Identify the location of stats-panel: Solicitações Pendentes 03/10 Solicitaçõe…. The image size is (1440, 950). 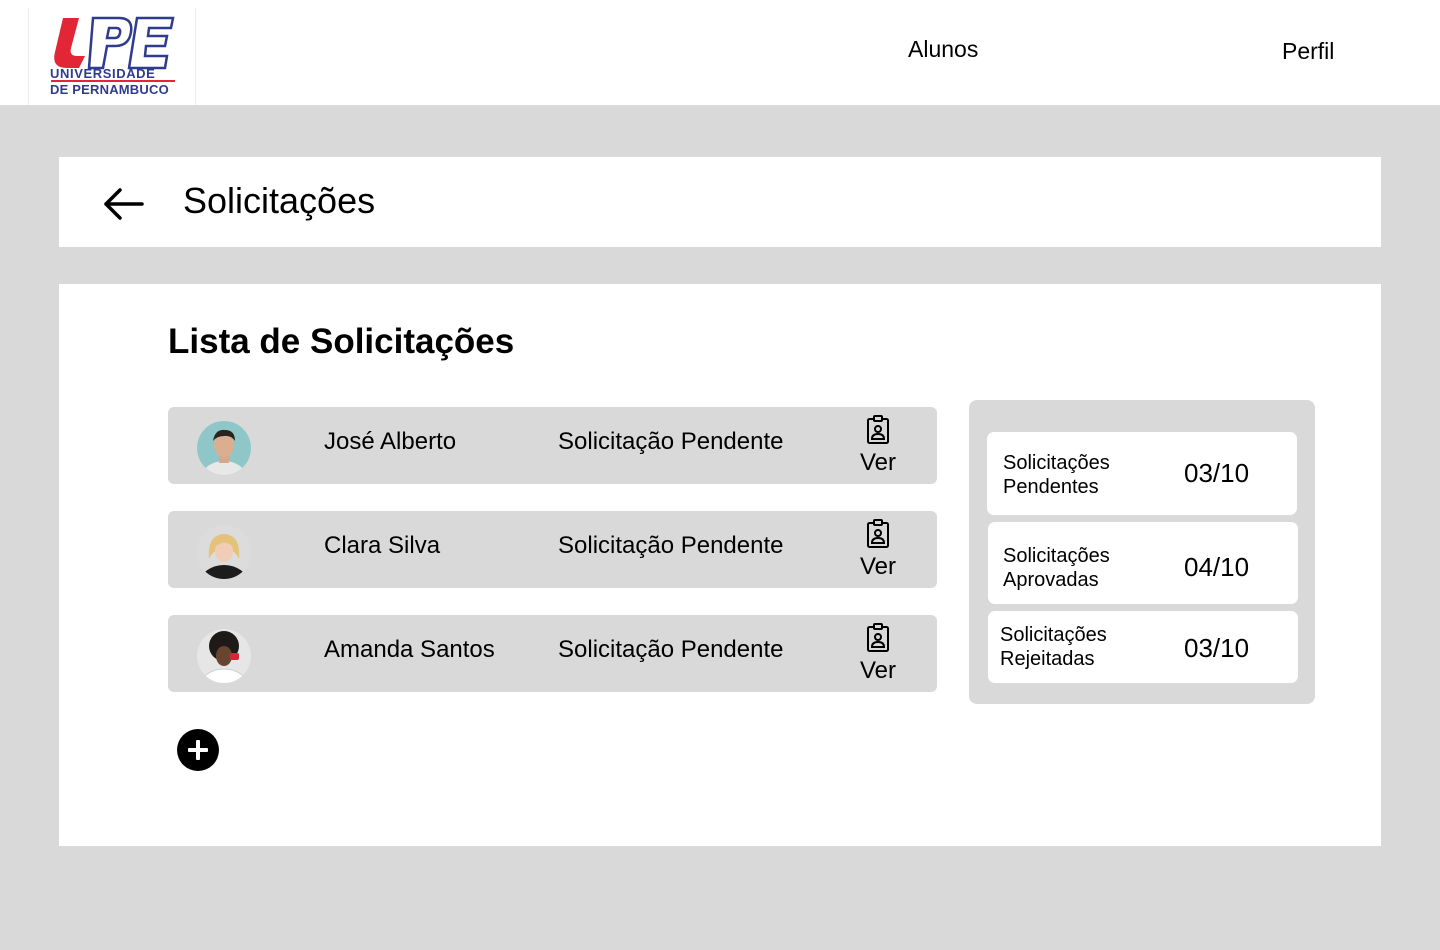
(1142, 552).